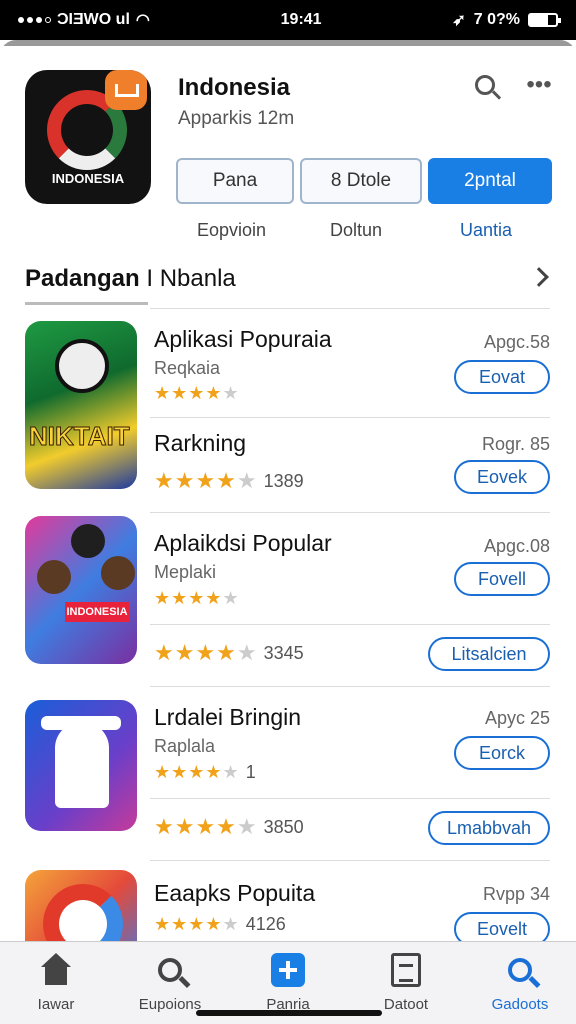 The height and width of the screenshot is (1024, 576). What do you see at coordinates (502, 377) in the screenshot?
I see `row-action-button: Eovat` at bounding box center [502, 377].